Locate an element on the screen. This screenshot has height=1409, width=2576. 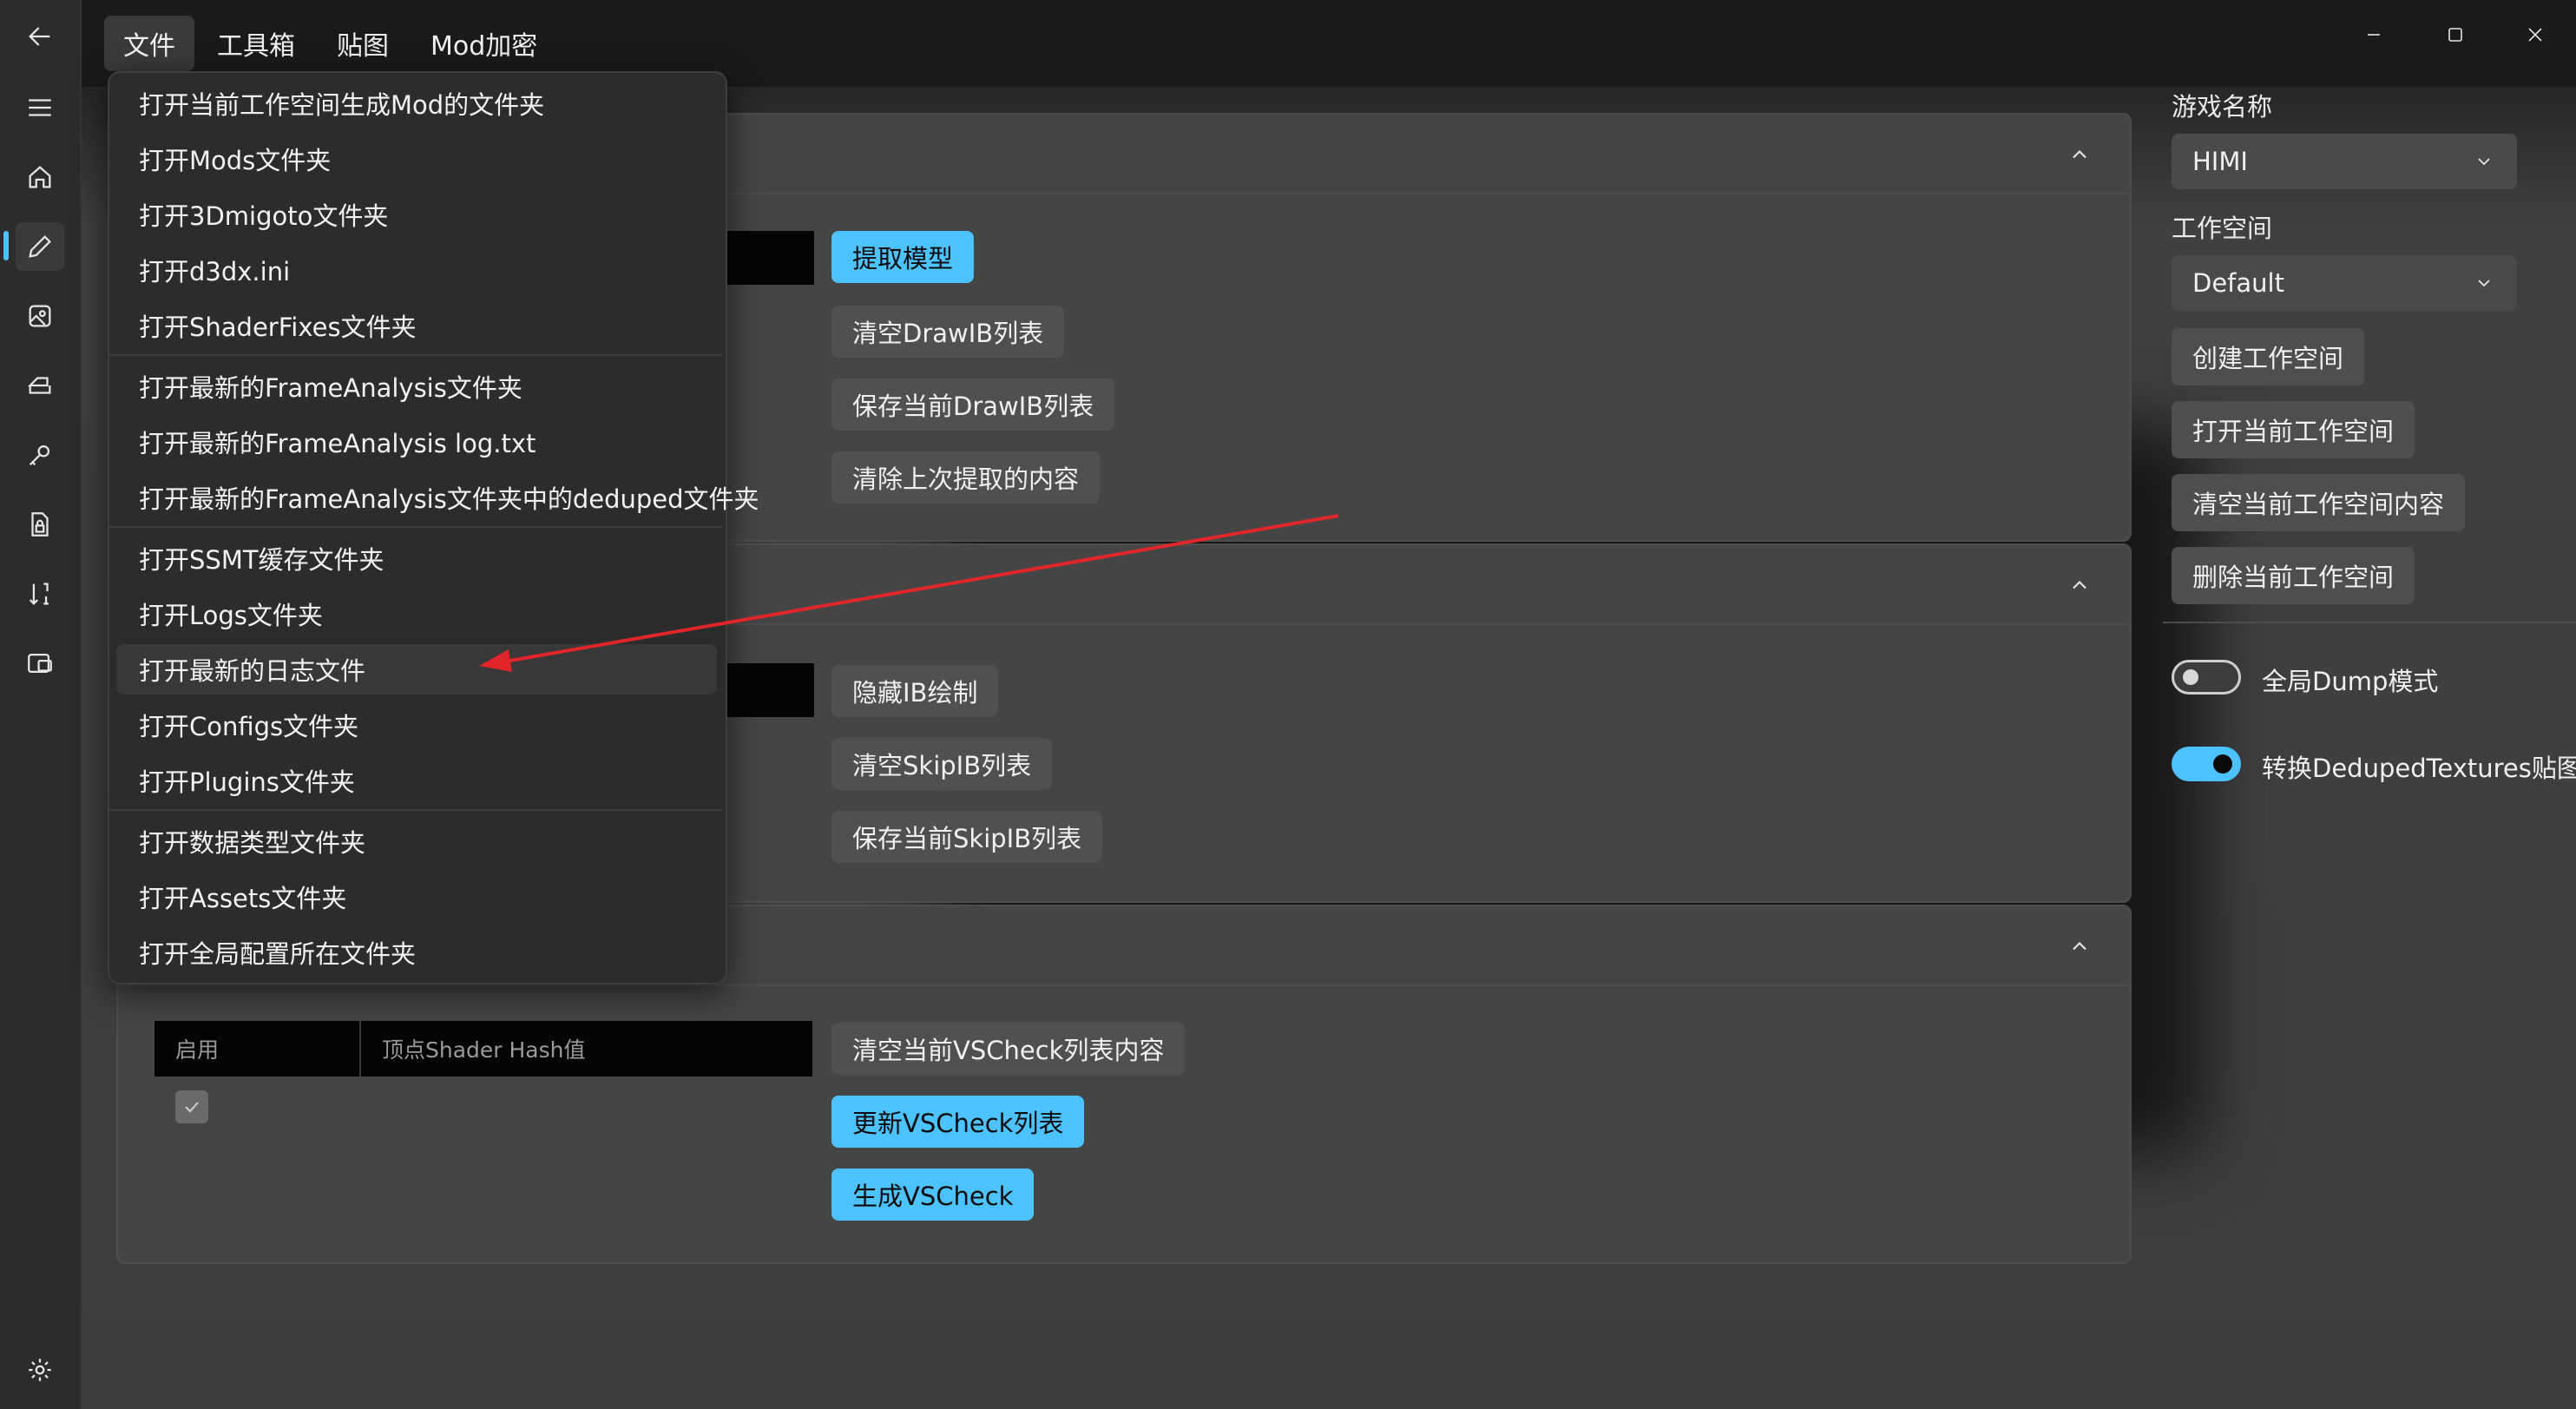
close-icon is located at coordinates (2535, 35).